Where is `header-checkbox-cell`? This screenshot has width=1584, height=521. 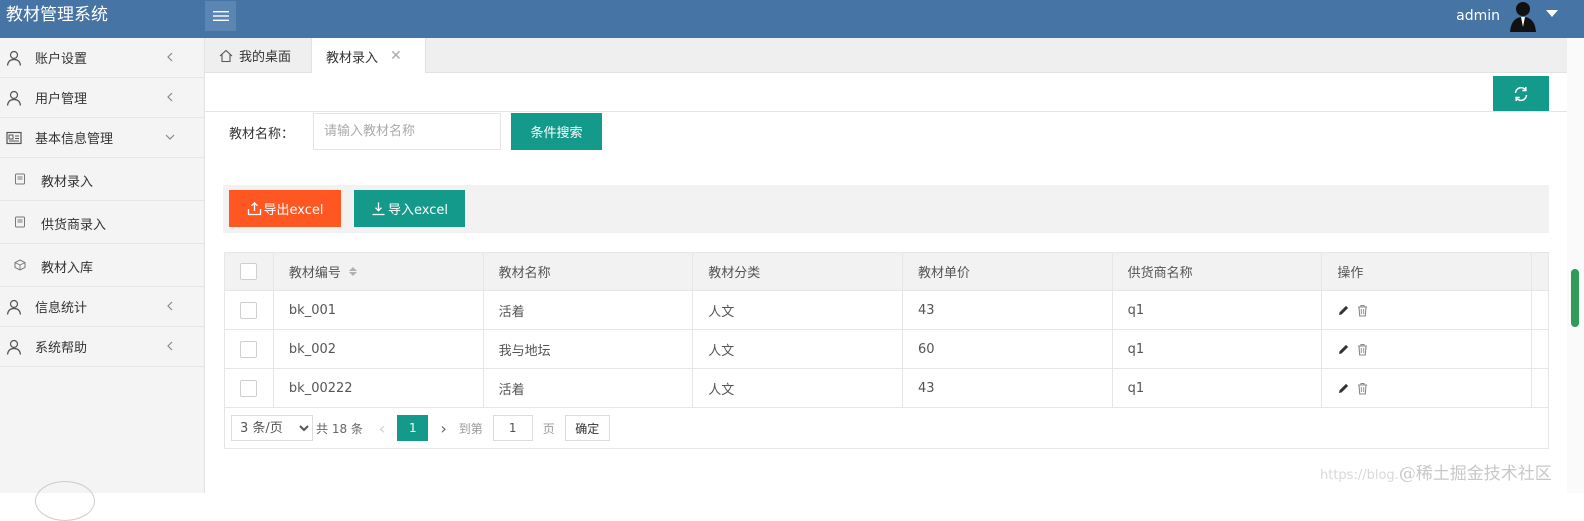 header-checkbox-cell is located at coordinates (249, 271).